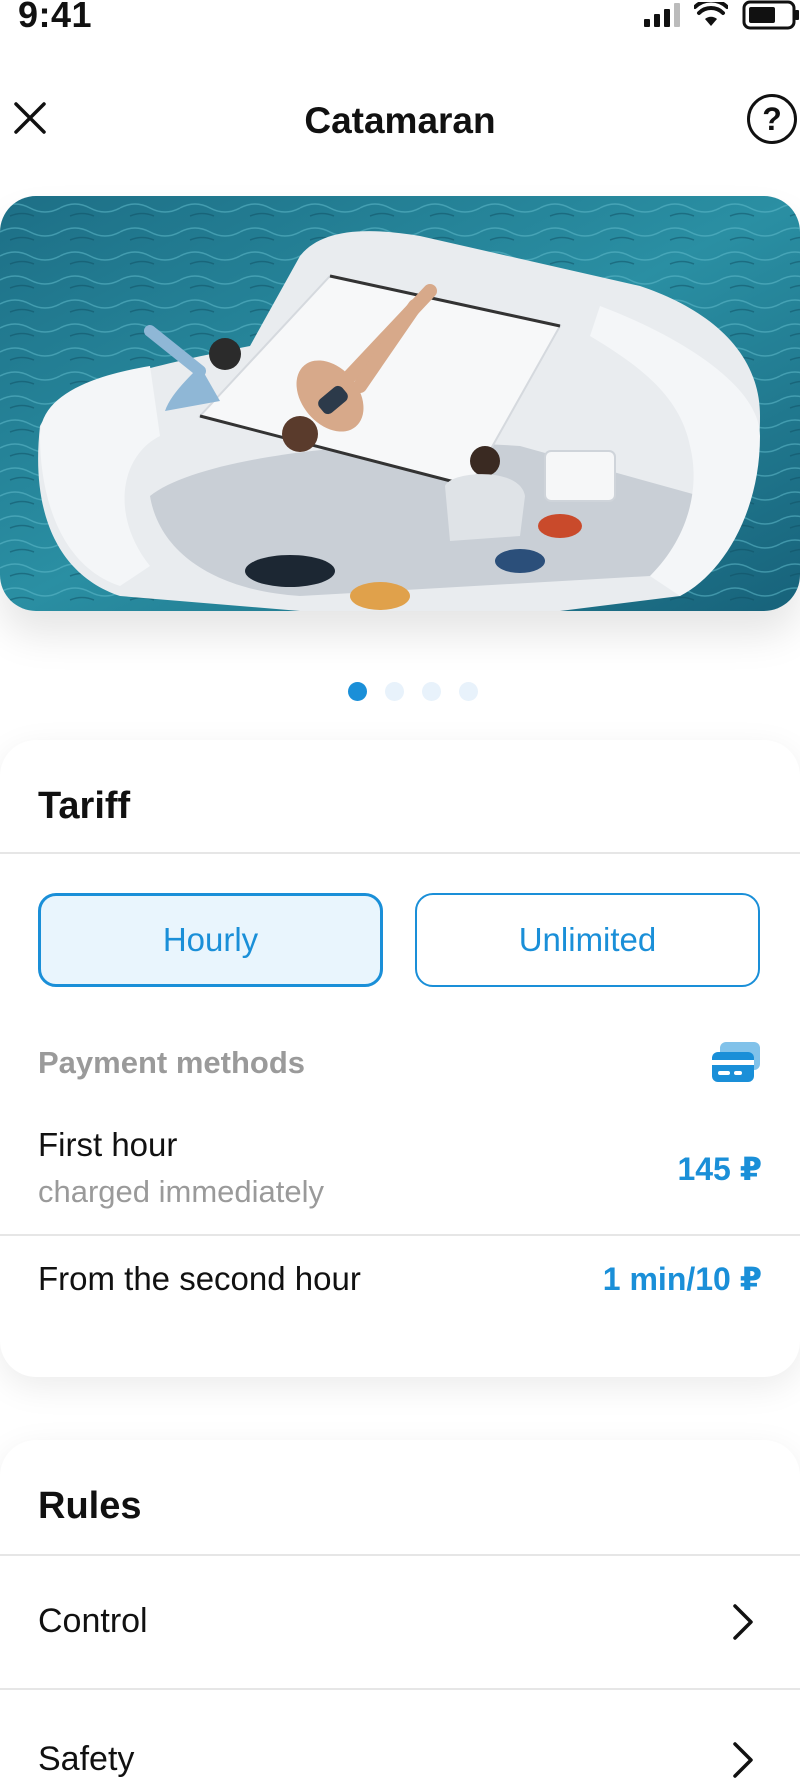 The image size is (800, 1783). Describe the element at coordinates (90, 1506) in the screenshot. I see `rules-title: Rules` at that location.